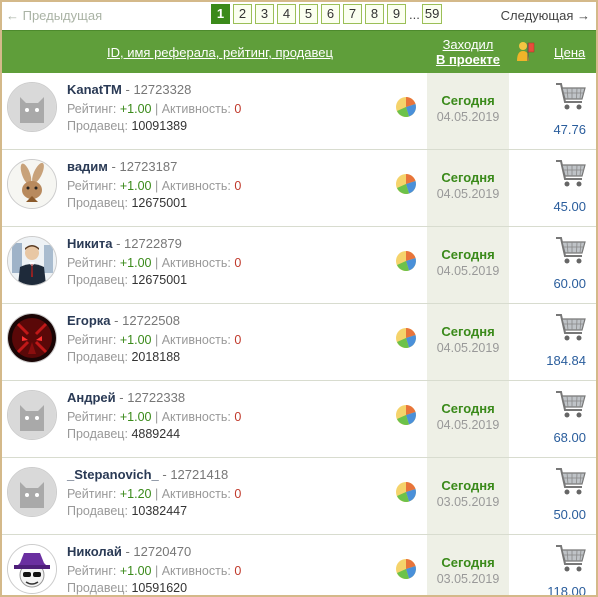 The image size is (598, 597). Describe the element at coordinates (158, 551) in the screenshot. I see `referral-id: - 12720470` at that location.